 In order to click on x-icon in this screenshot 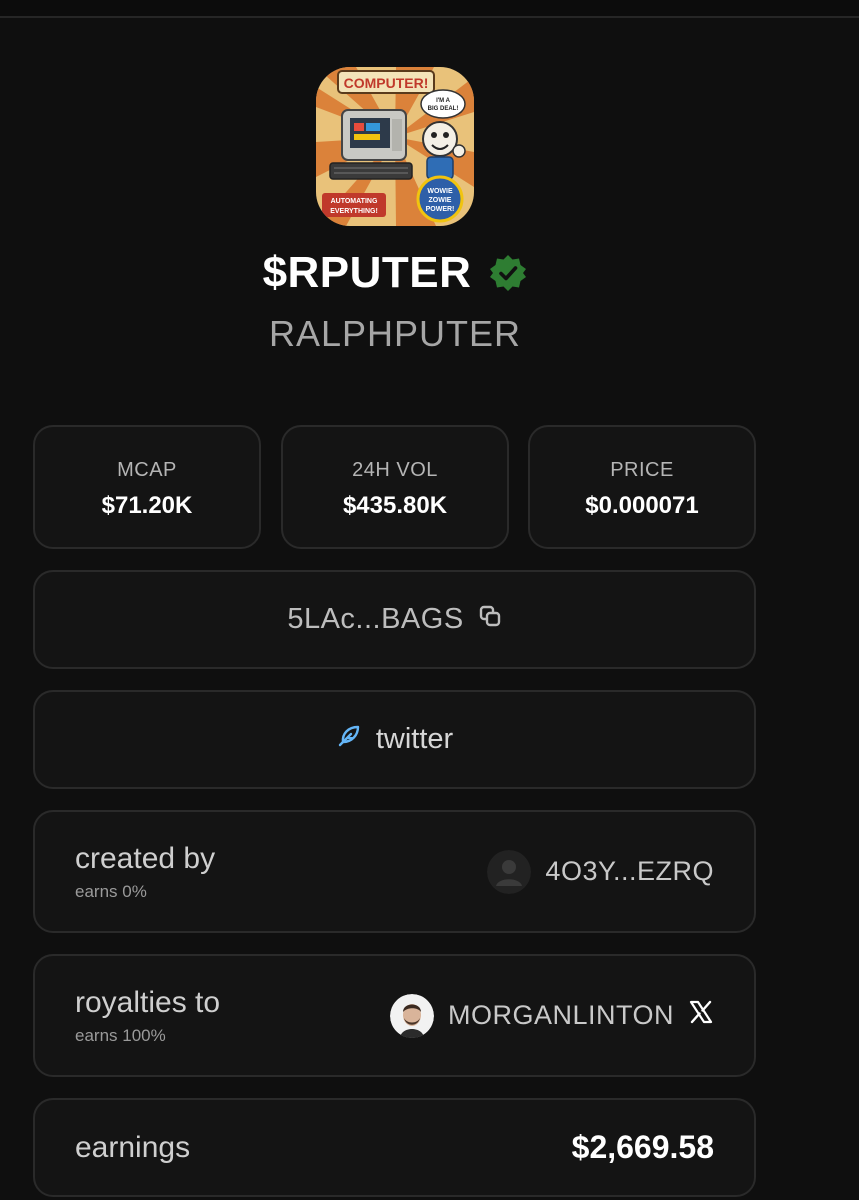, I will do `click(701, 1015)`.